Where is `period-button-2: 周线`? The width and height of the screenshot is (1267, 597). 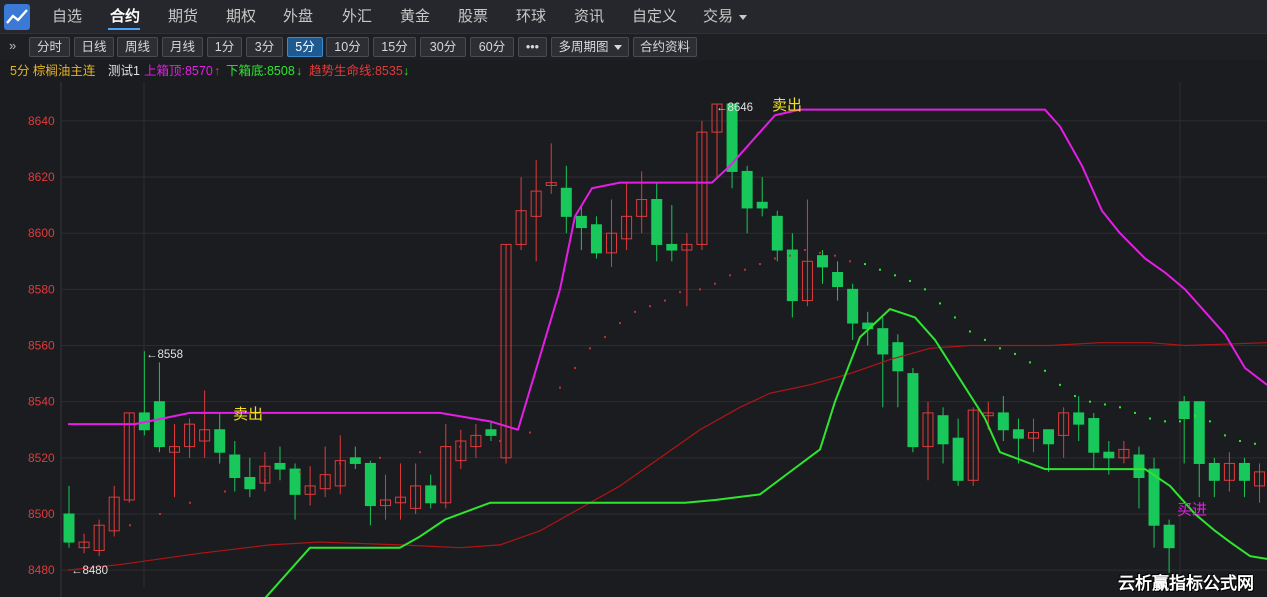
period-button-2: 周线 is located at coordinates (137, 47).